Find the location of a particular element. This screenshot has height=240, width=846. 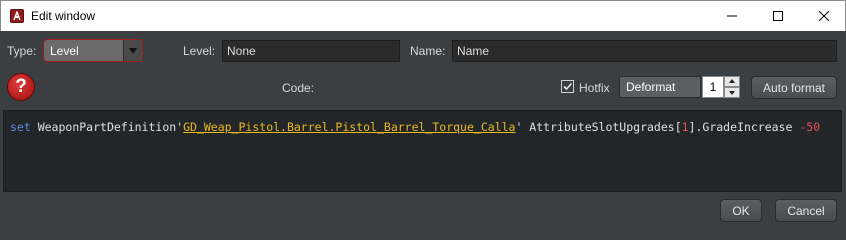

chevron-down-icon is located at coordinates (132, 50).